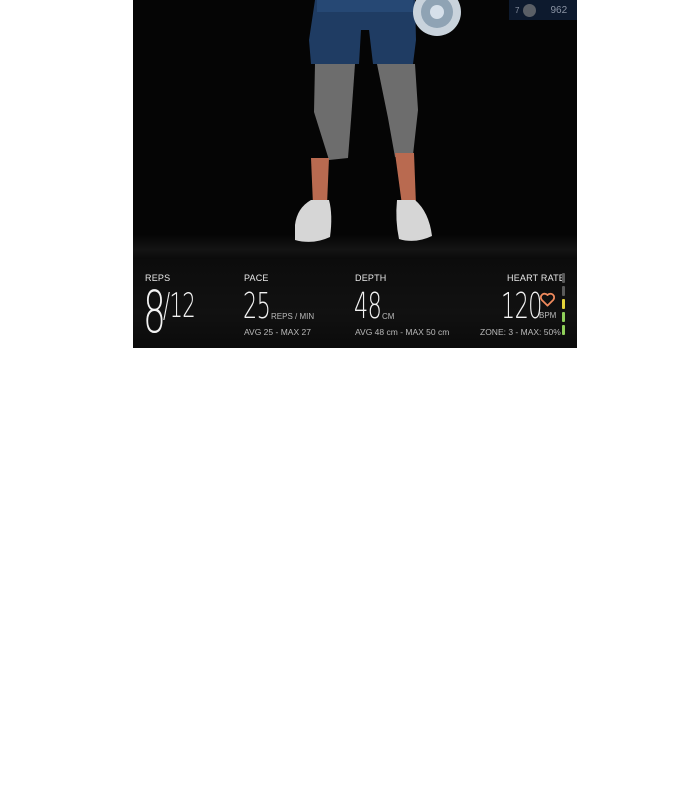 This screenshot has height=810, width=700. Describe the element at coordinates (293, 316) in the screenshot. I see `pace-unit: REPS / MIN` at that location.